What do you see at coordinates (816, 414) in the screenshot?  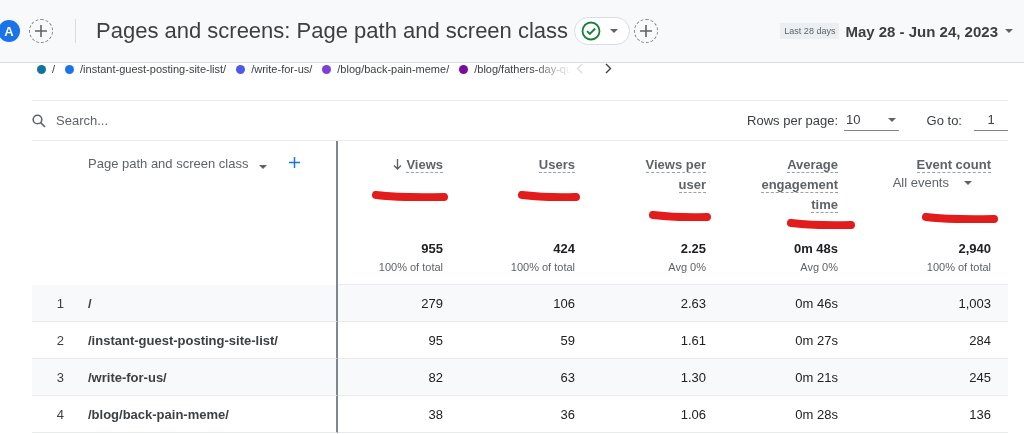 I see `table-cell: 0m 28s` at bounding box center [816, 414].